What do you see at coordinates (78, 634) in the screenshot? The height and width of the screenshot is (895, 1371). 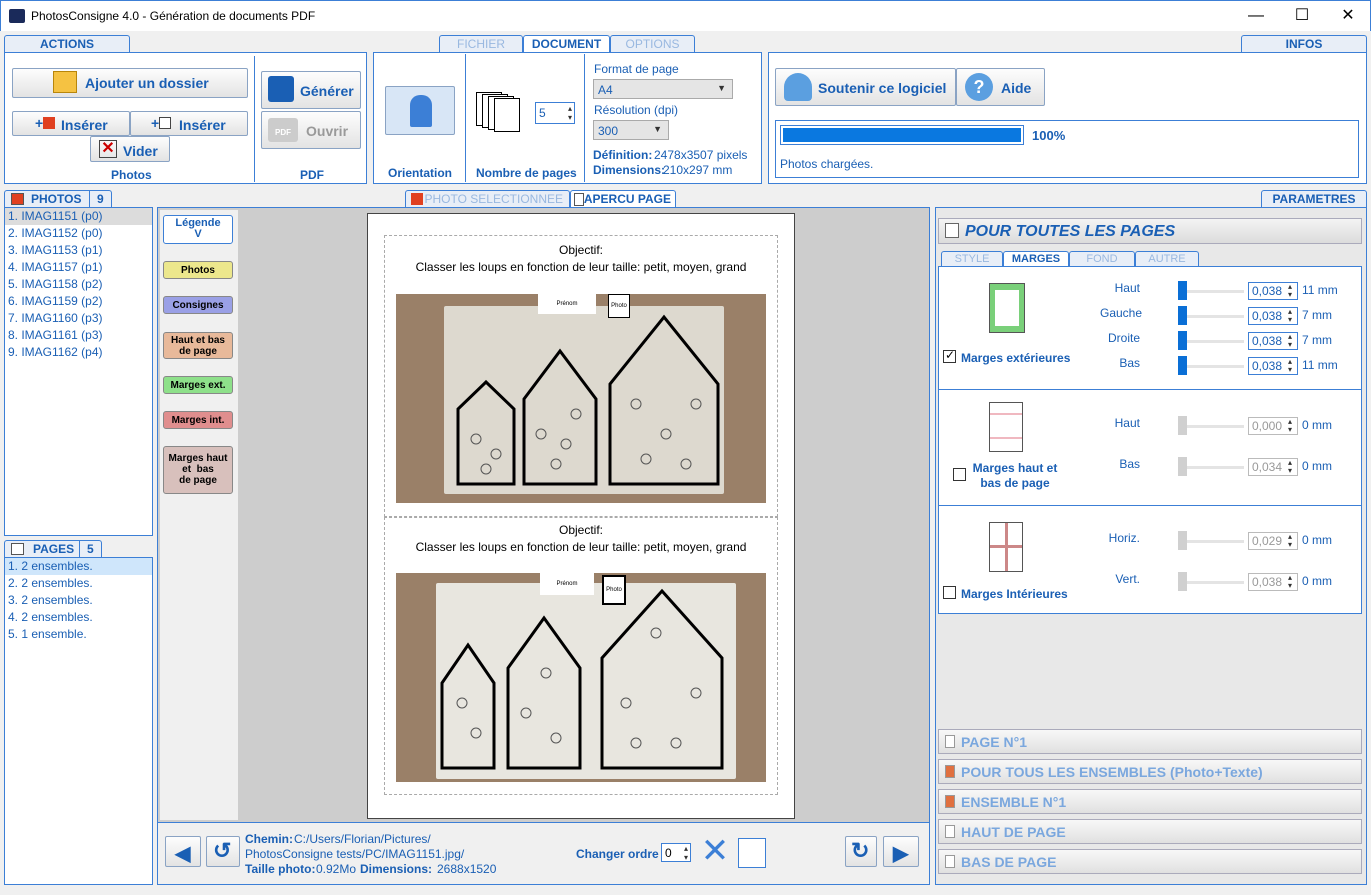 I see `list-item: 5. 1 ensemble.` at bounding box center [78, 634].